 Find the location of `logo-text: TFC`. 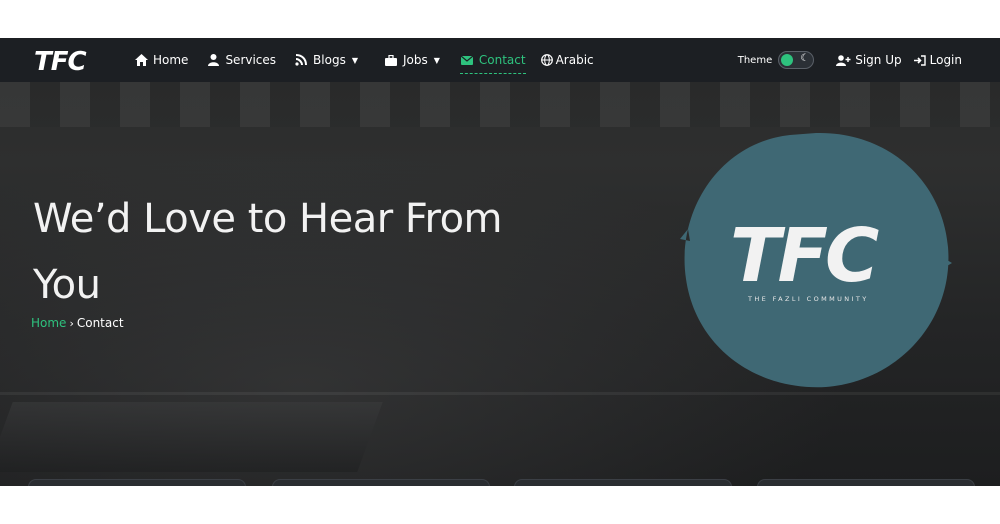

logo-text: TFC is located at coordinates (804, 256).